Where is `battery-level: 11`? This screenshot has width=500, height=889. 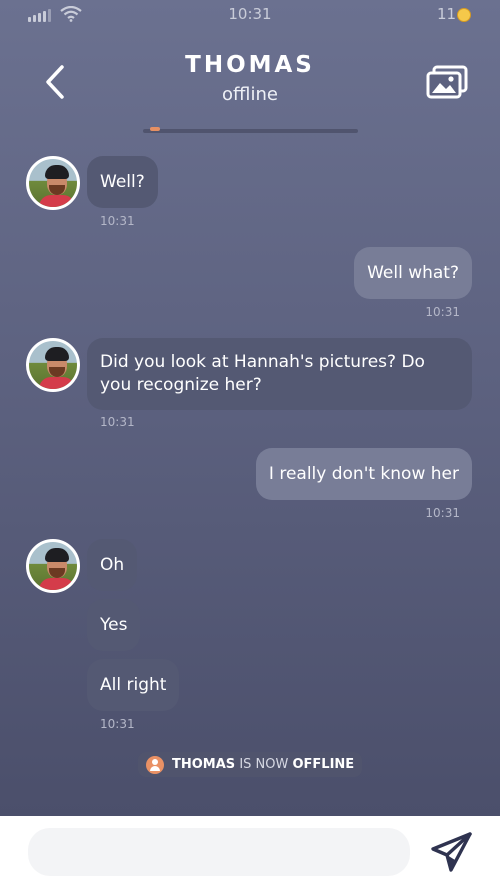 battery-level: 11 is located at coordinates (447, 14).